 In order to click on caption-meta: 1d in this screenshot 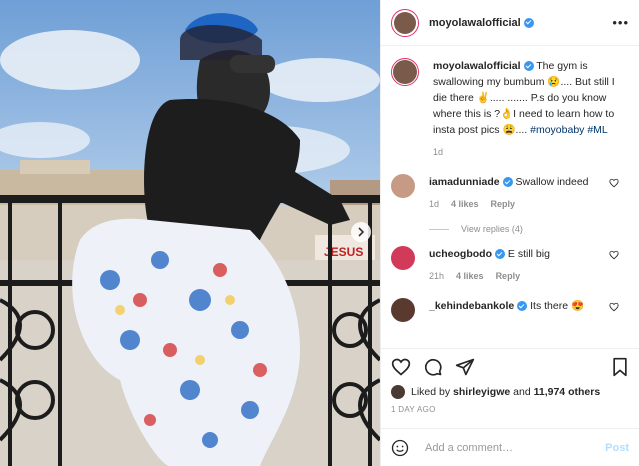, I will do `click(531, 152)`.